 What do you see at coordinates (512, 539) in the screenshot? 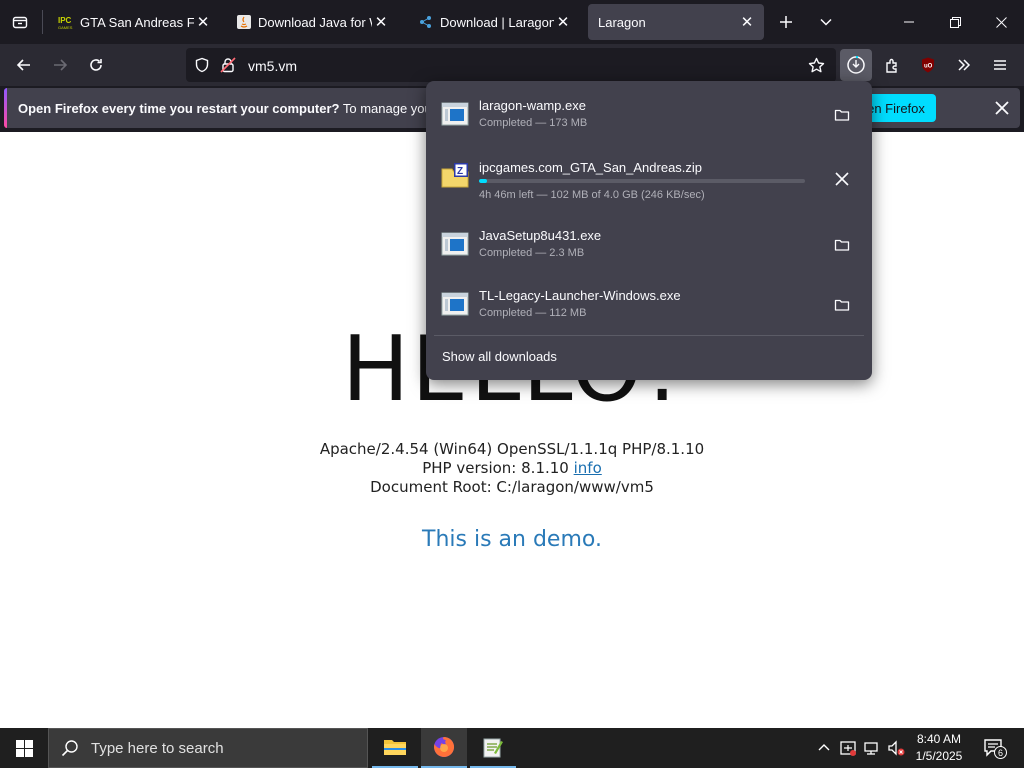
I see `demo-text: This is an demo.` at bounding box center [512, 539].